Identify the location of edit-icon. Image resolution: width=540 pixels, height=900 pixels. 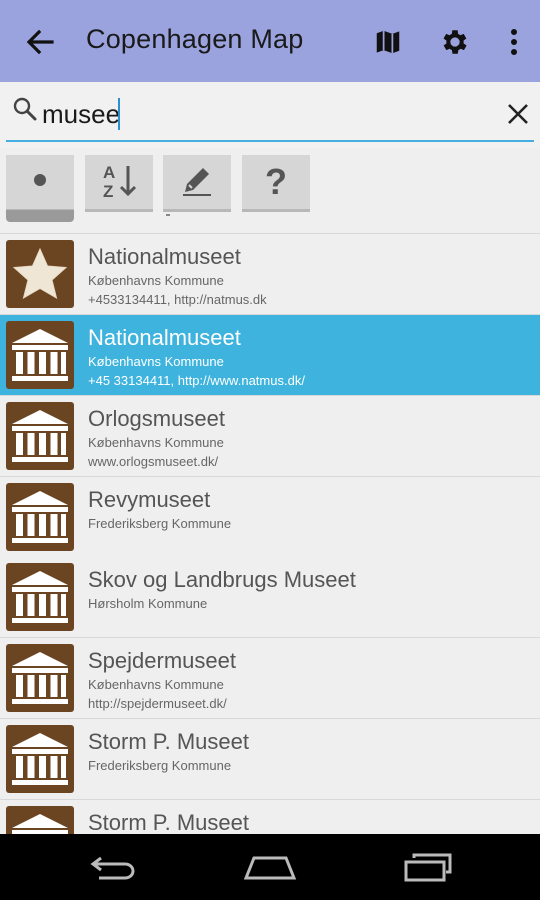
(197, 182).